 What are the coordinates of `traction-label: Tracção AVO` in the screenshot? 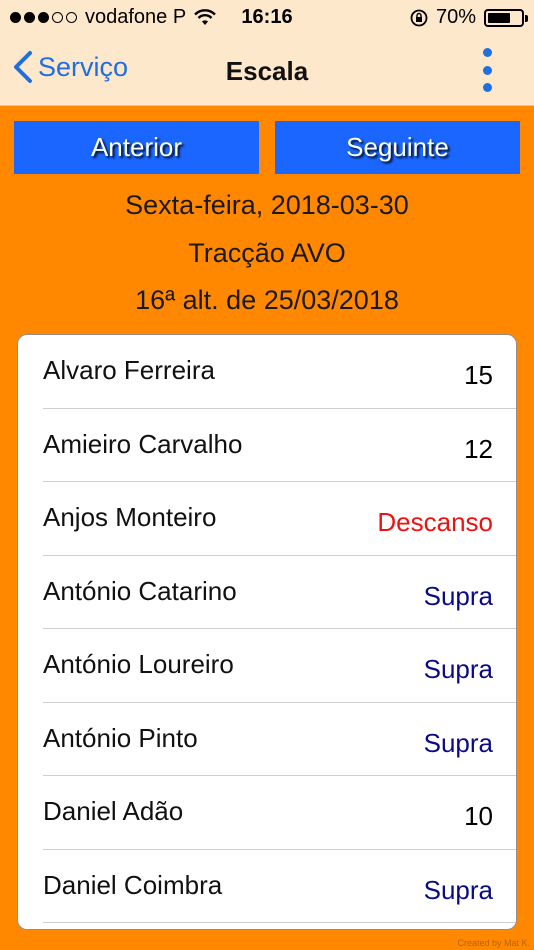 It's located at (267, 253).